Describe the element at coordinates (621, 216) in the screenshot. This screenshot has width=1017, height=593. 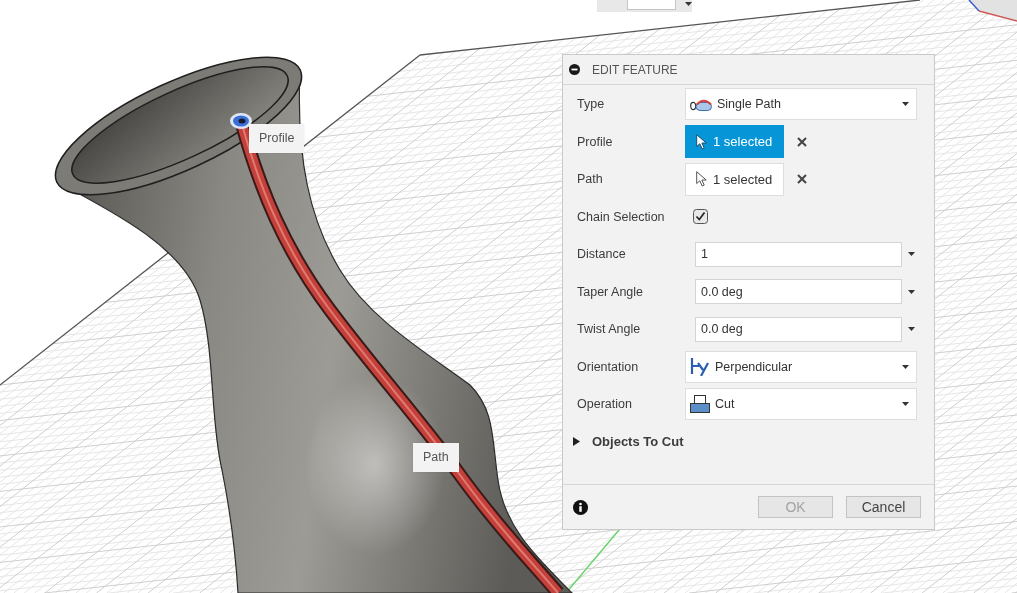
I see `field-label: Chain Selection` at that location.